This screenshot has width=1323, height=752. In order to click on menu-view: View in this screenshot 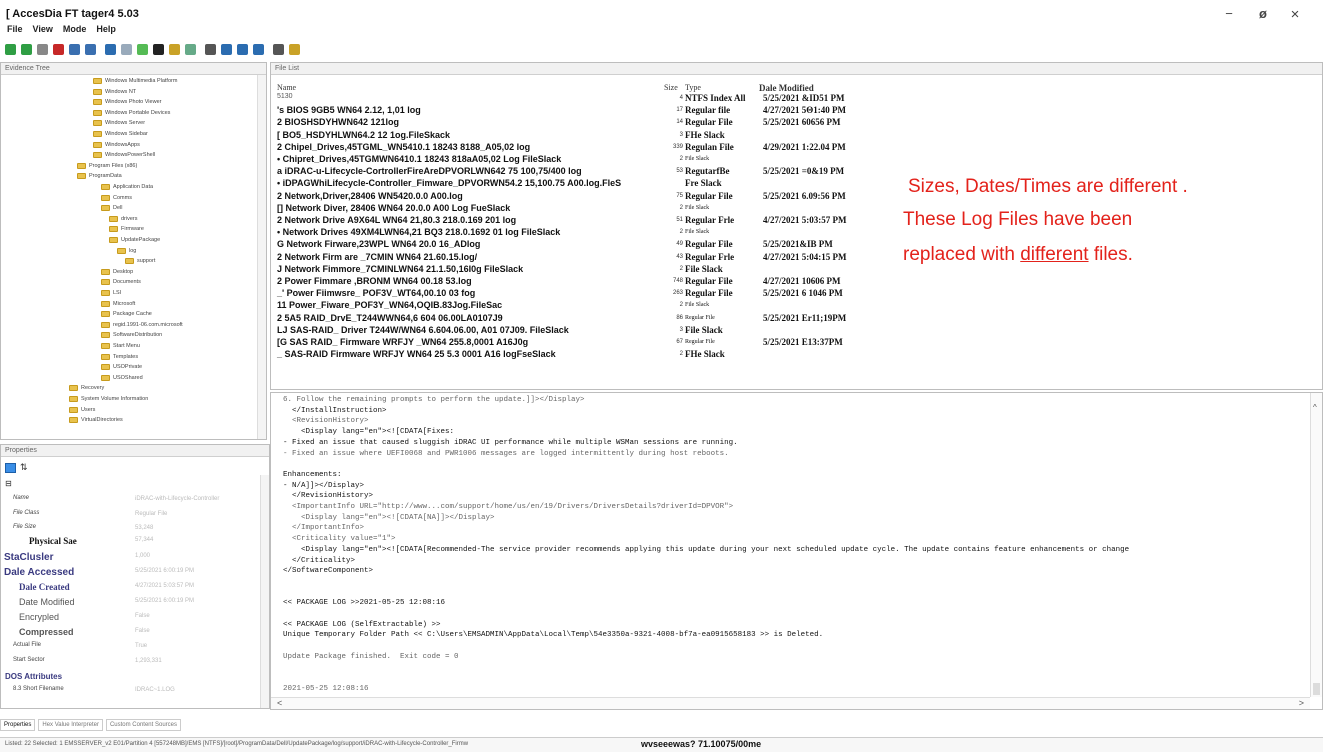, I will do `click(43, 31)`.